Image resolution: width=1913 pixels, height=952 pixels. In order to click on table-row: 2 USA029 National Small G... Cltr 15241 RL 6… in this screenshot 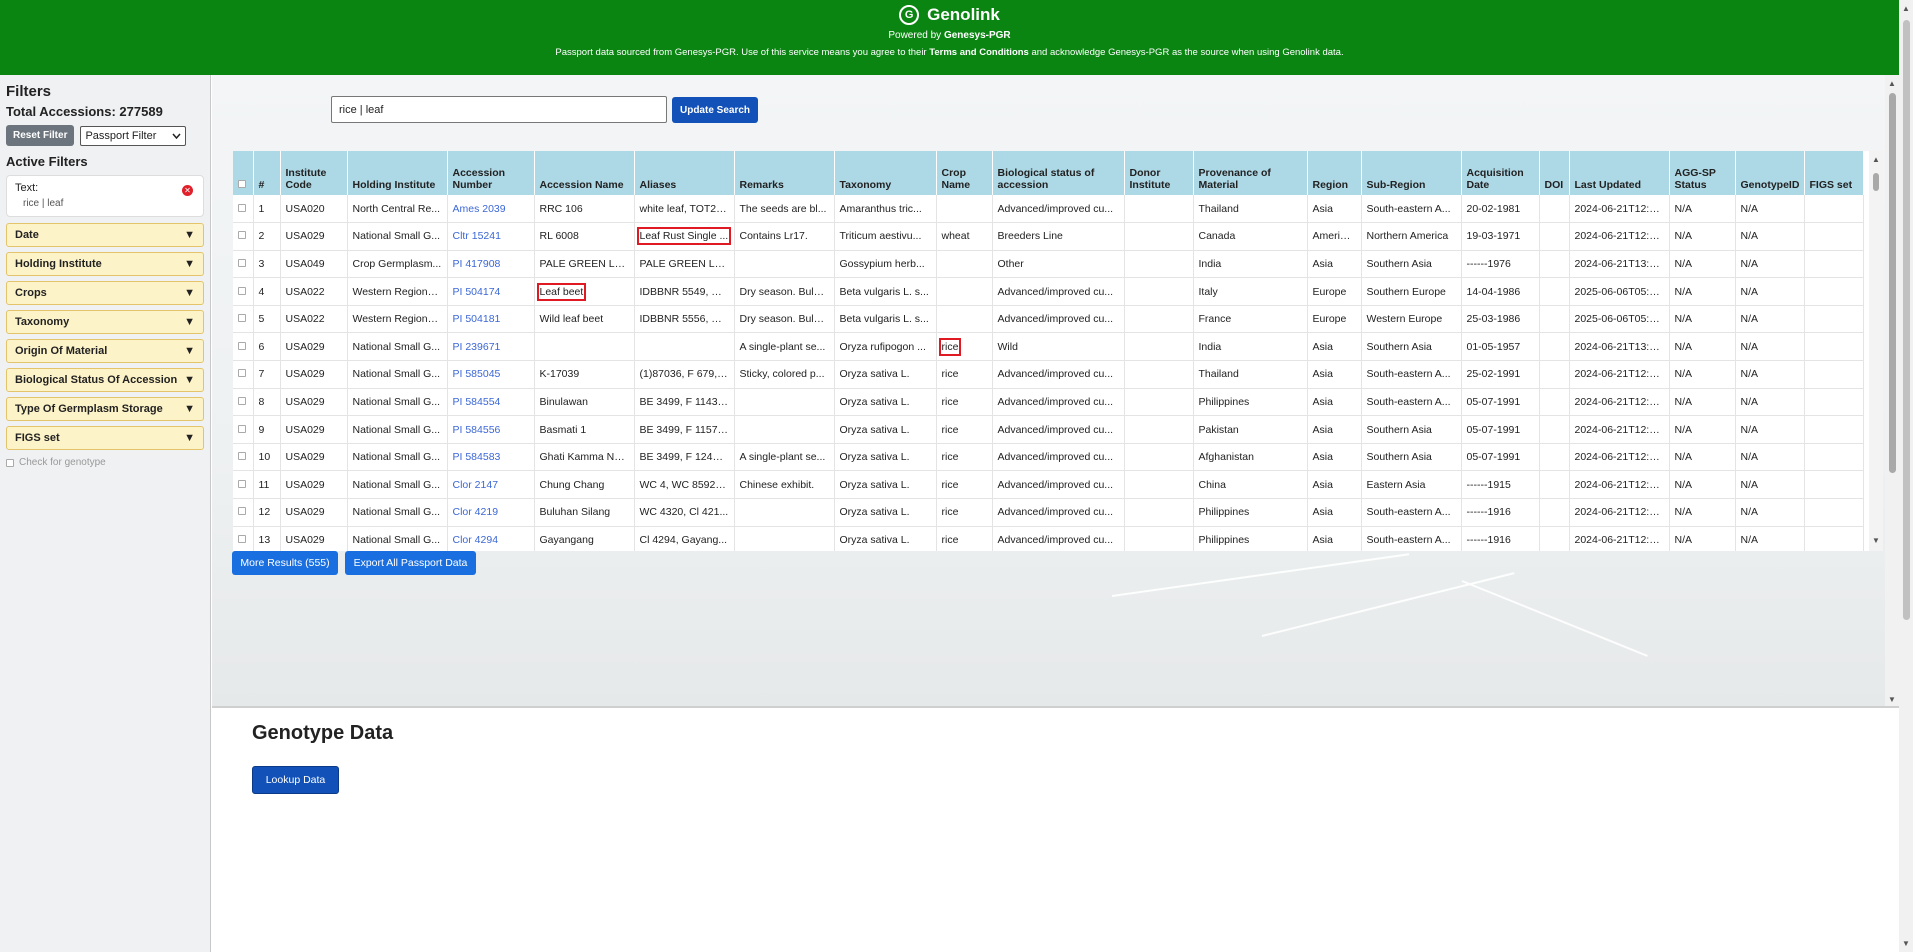, I will do `click(1048, 236)`.